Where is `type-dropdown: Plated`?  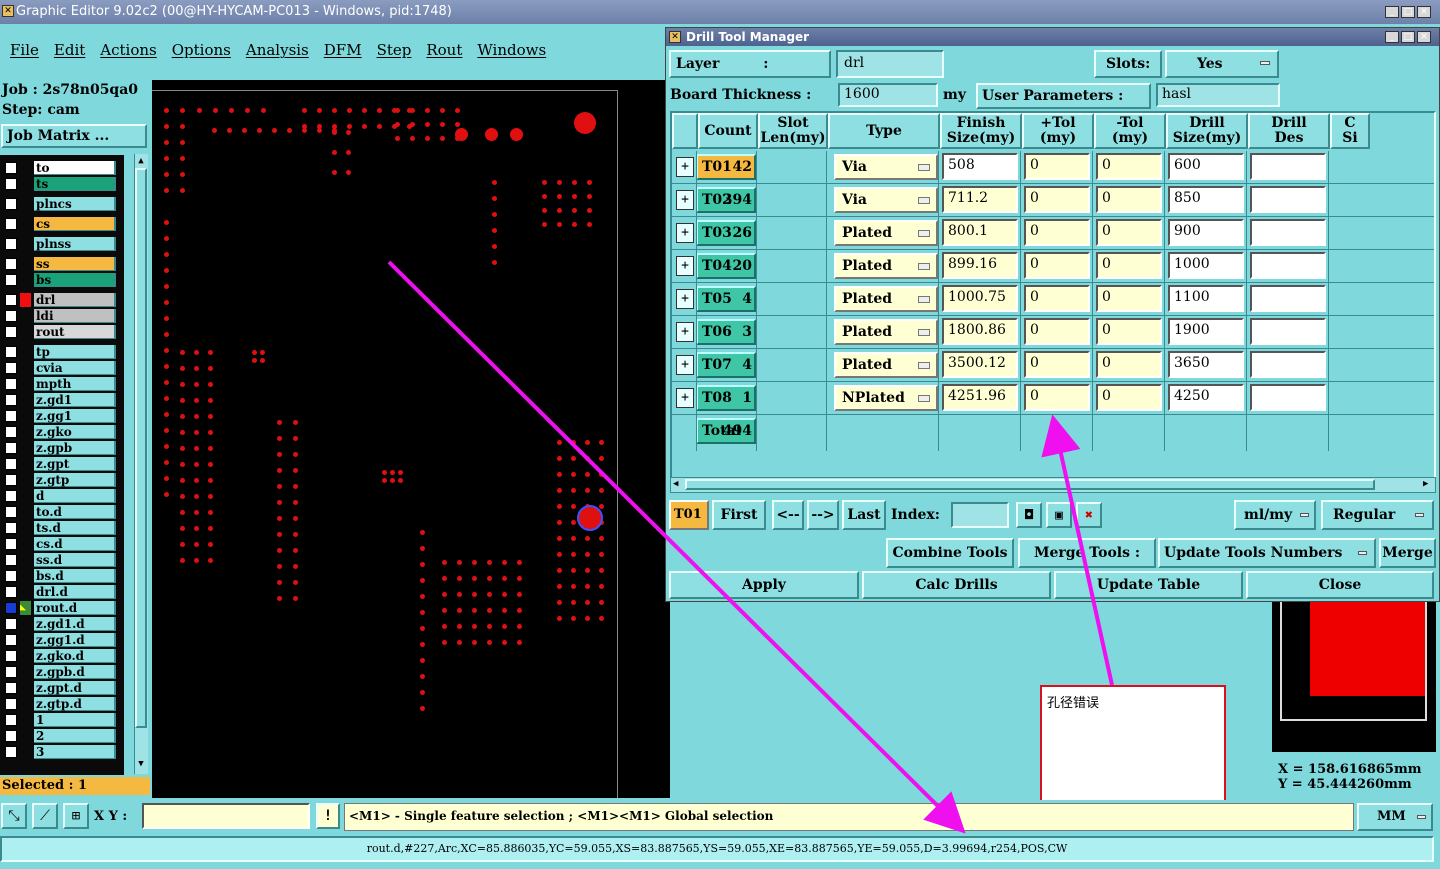 type-dropdown: Plated is located at coordinates (886, 332).